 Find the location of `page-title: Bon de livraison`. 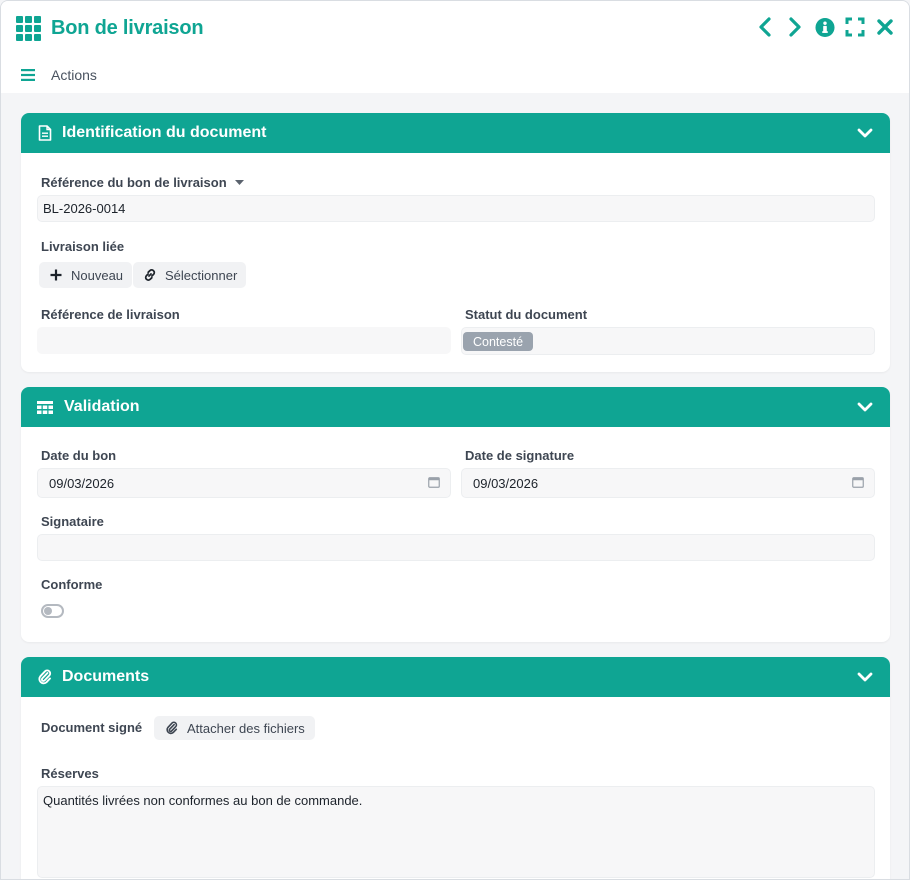

page-title: Bon de livraison is located at coordinates (127, 27).